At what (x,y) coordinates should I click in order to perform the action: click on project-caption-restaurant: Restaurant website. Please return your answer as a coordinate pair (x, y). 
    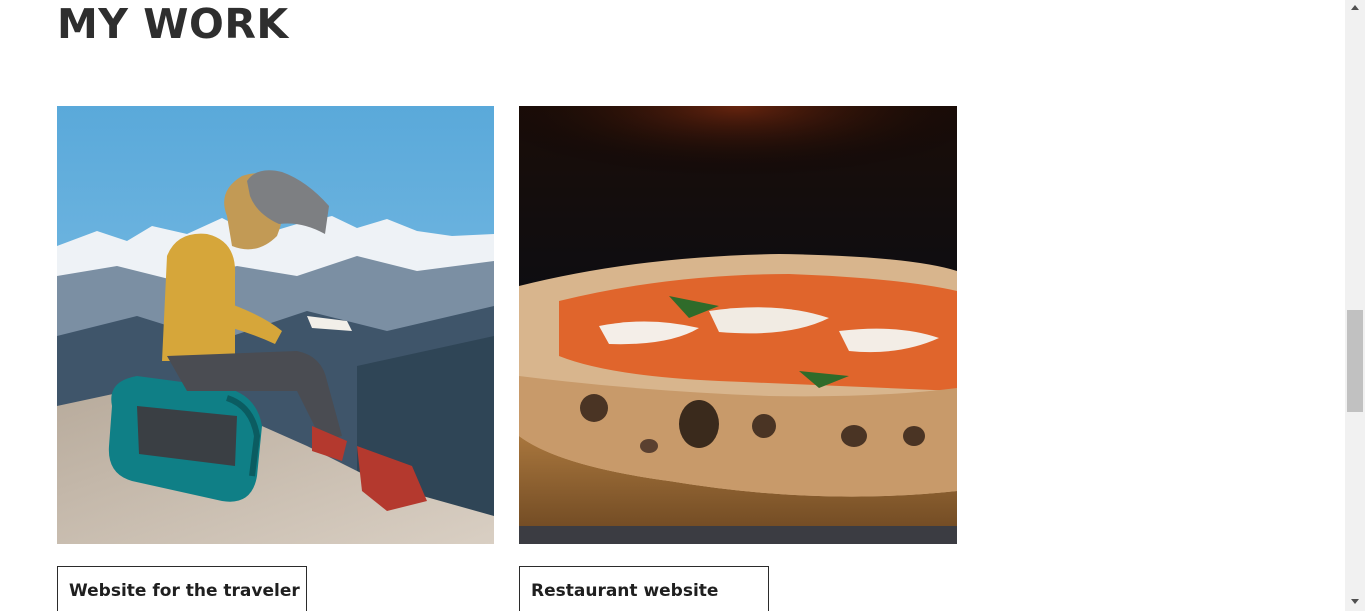
    Looking at the image, I should click on (644, 588).